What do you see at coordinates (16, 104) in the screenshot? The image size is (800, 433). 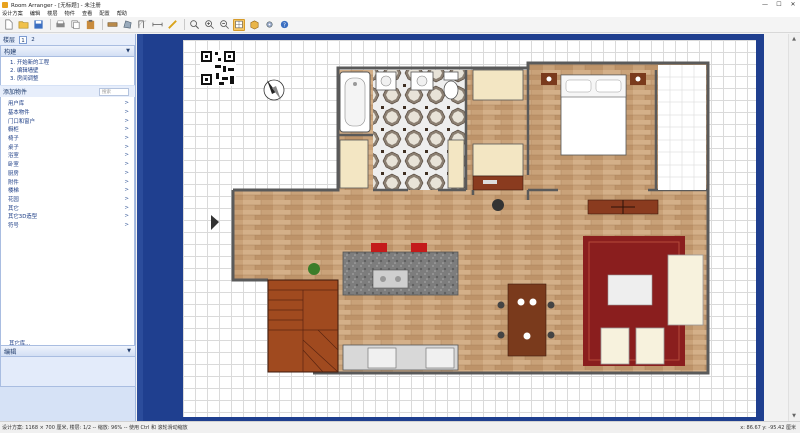 I see `category-label: 用户库` at bounding box center [16, 104].